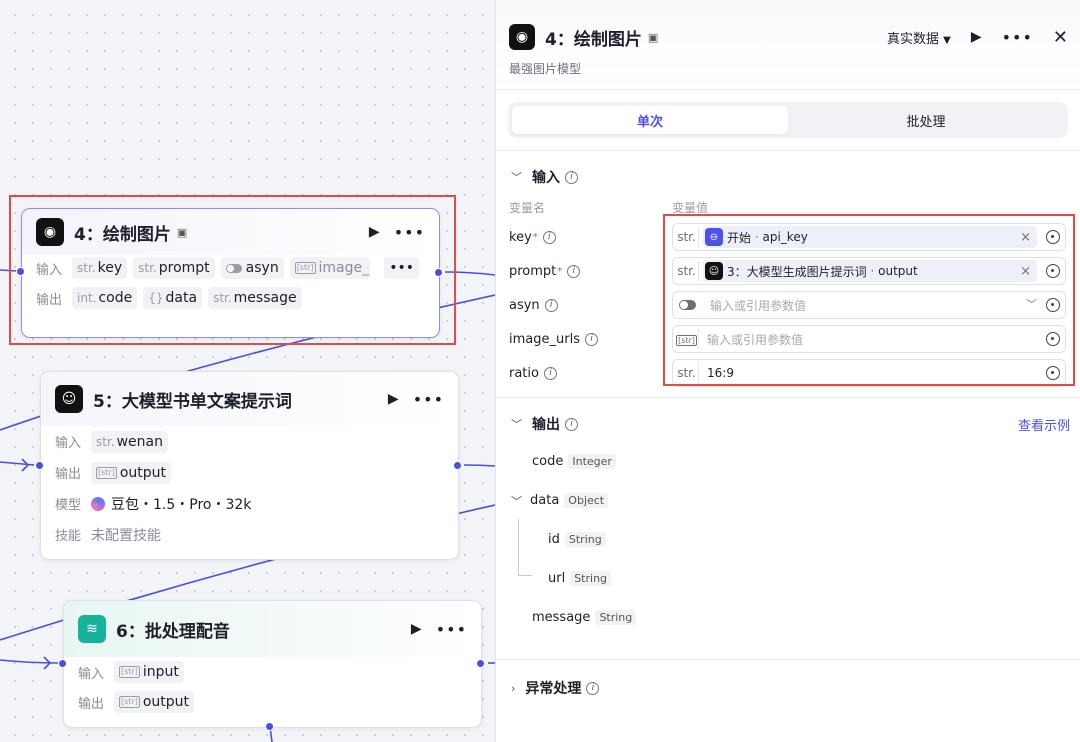 The height and width of the screenshot is (742, 1080). I want to click on plugin-icon: ▣, so click(653, 37).